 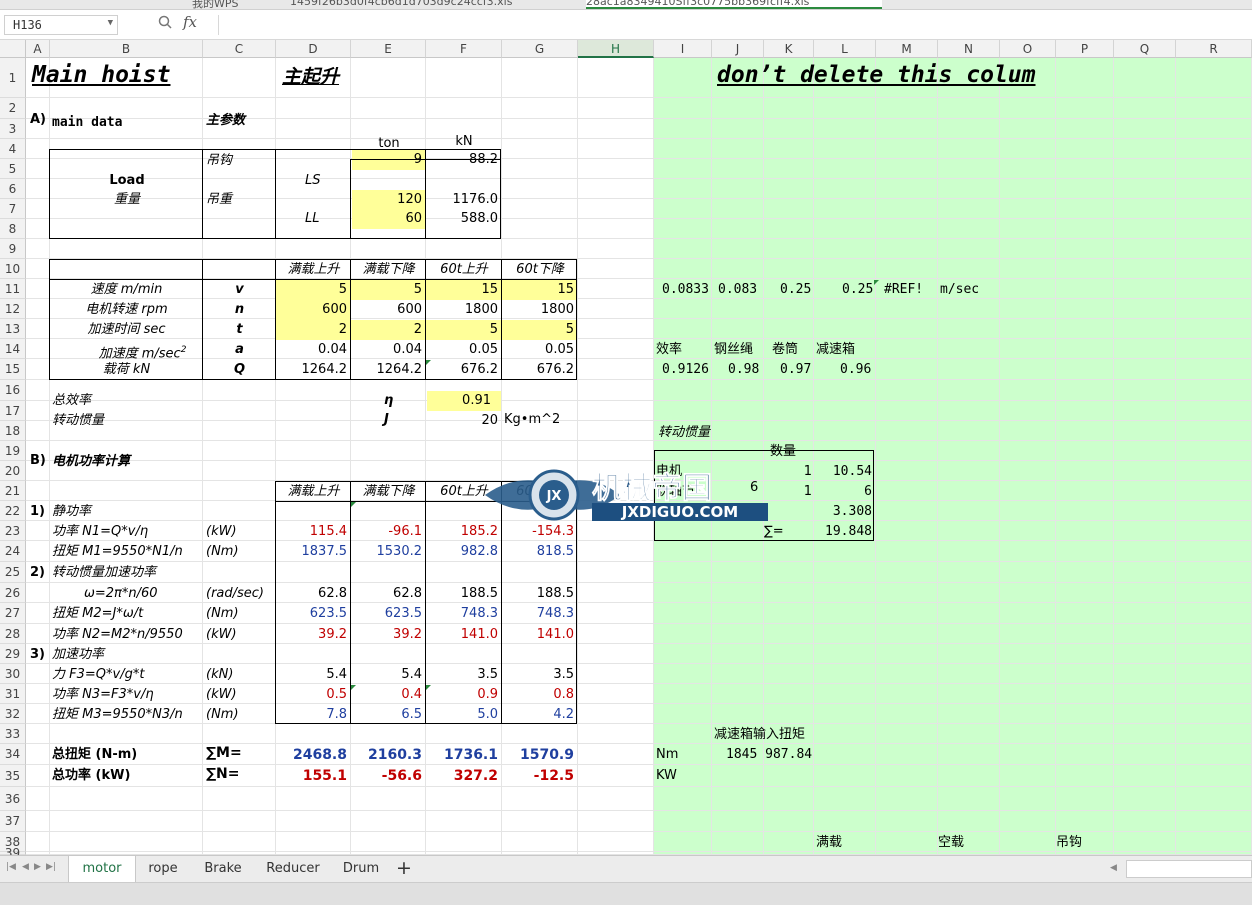 I want to click on param-symbol-0: v, so click(x=239, y=290).